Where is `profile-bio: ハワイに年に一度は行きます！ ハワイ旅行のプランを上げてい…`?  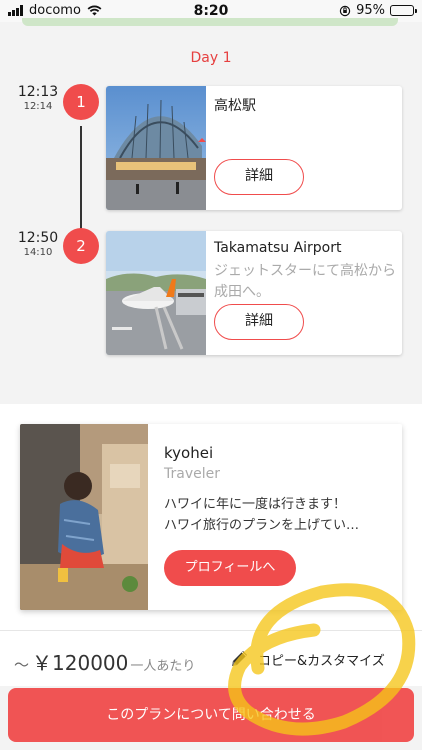
profile-bio: ハワイに年に一度は行きます！ ハワイ旅行のプランを上げてい… is located at coordinates (262, 515).